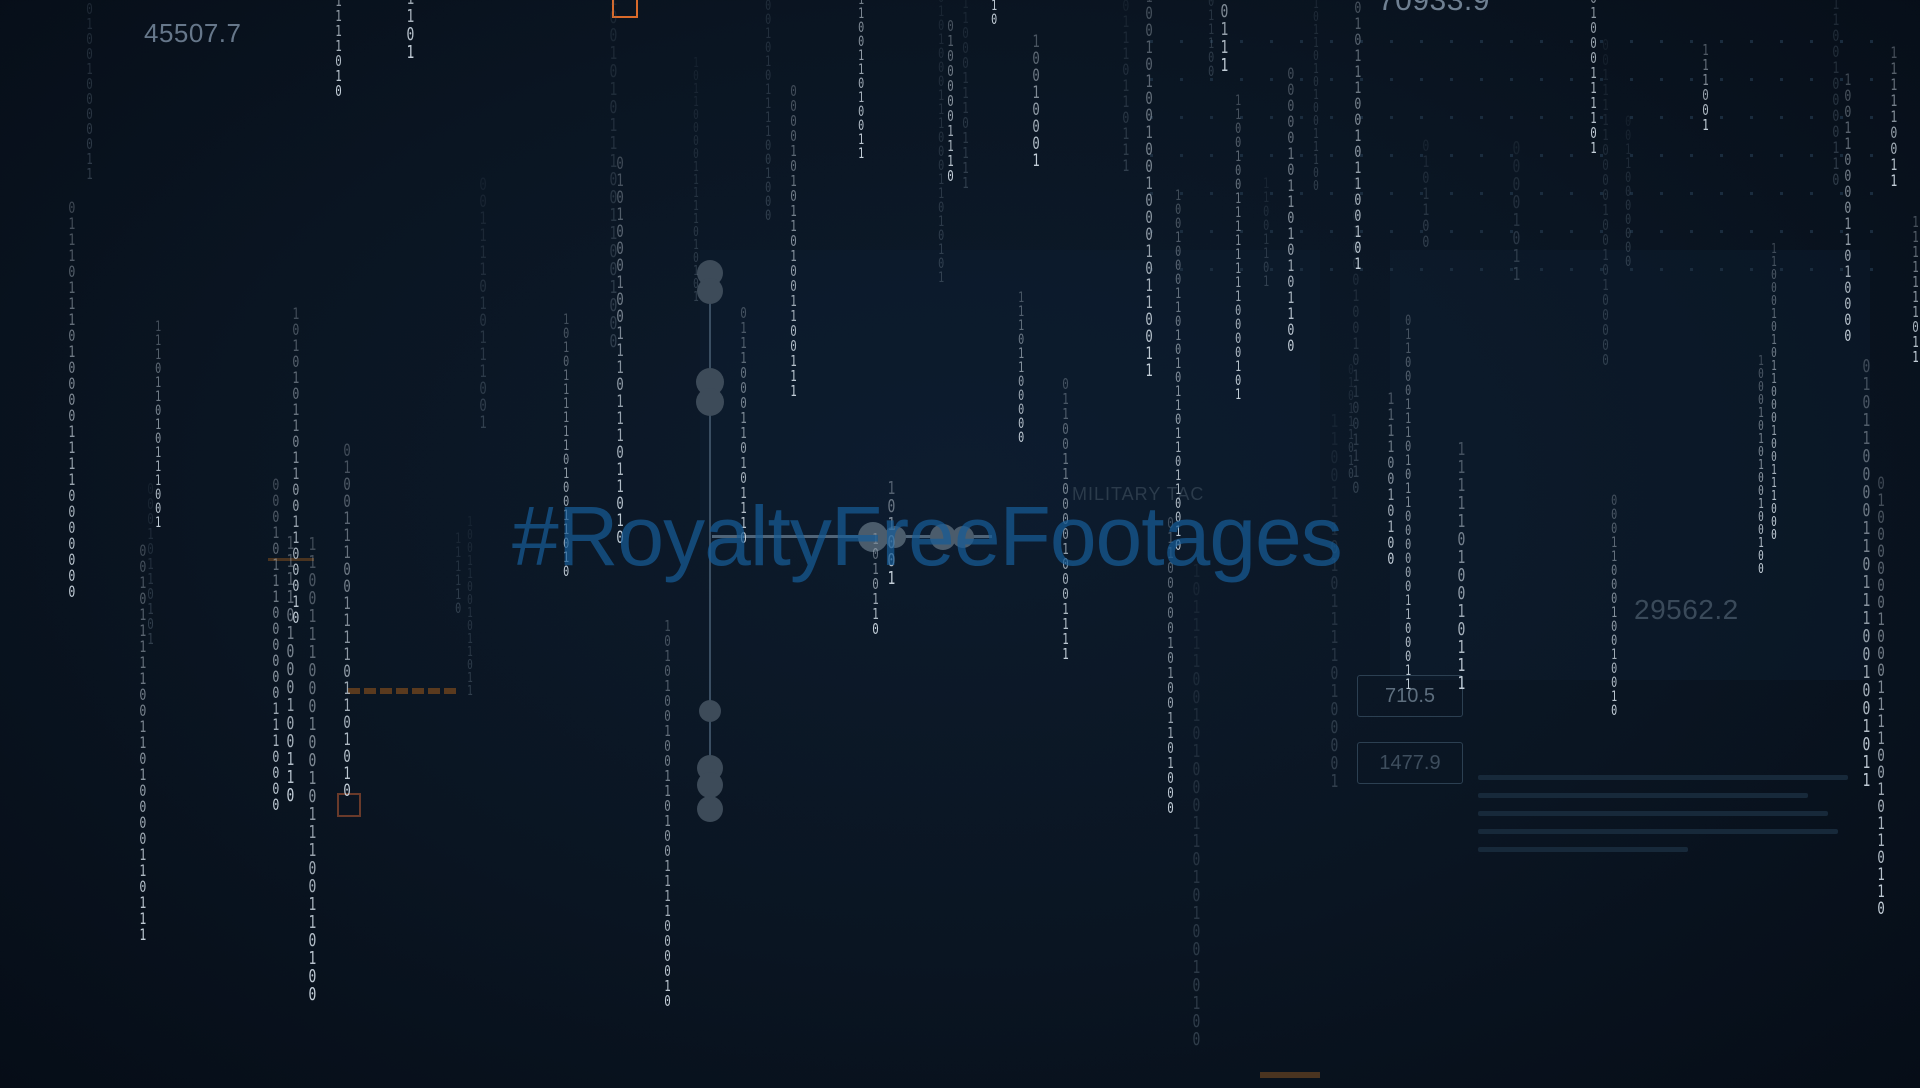 The height and width of the screenshot is (1088, 1920). Describe the element at coordinates (410, 31) in the screenshot. I see `binary-stream: 01100001101` at that location.